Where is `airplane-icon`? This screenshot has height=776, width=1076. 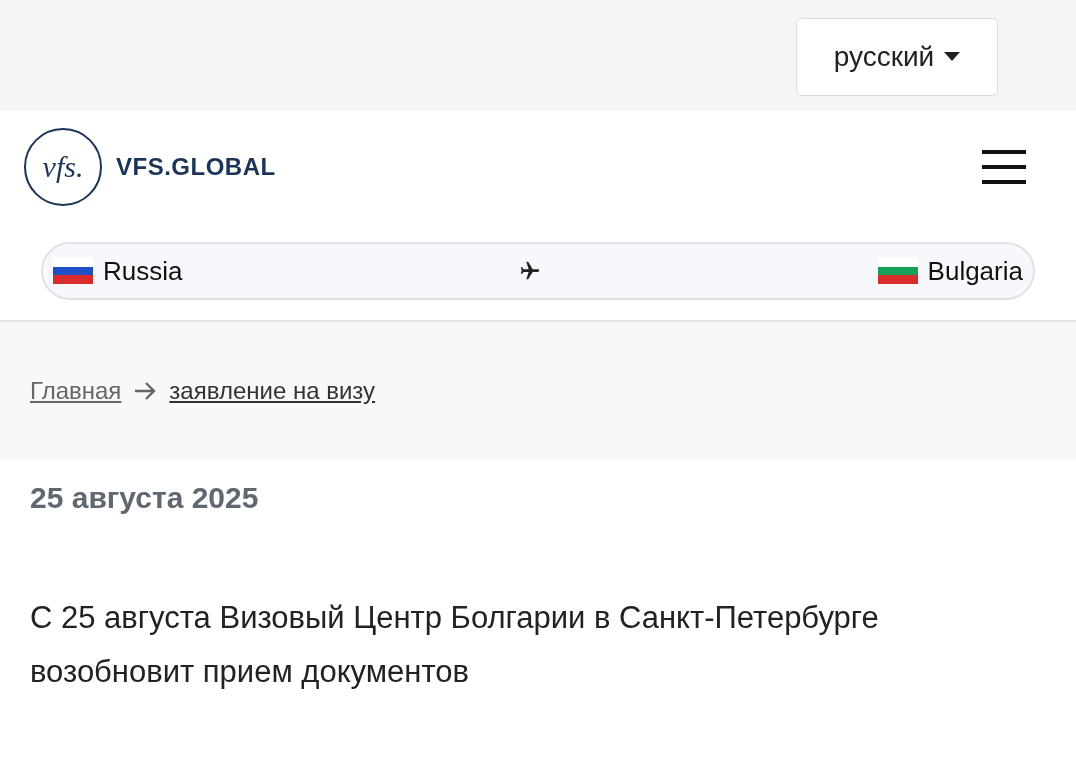
airplane-icon is located at coordinates (530, 271).